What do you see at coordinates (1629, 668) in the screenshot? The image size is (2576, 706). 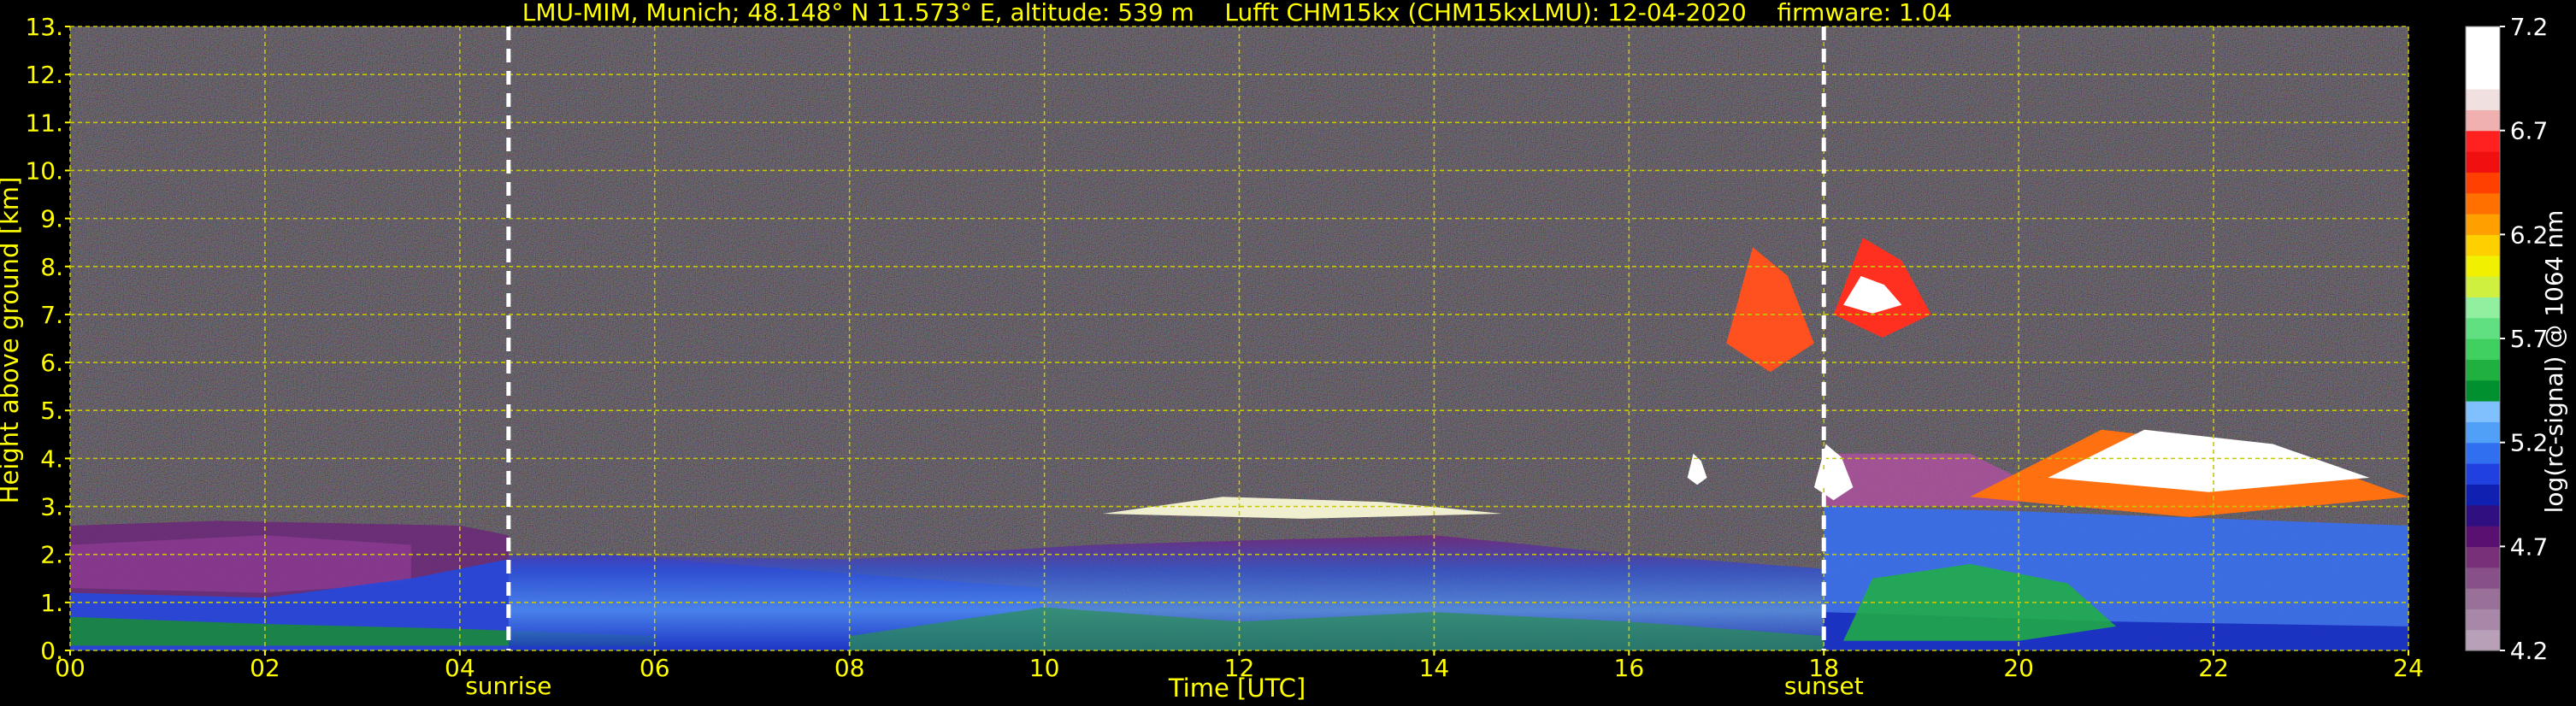 I see `x-tick-label: 16` at bounding box center [1629, 668].